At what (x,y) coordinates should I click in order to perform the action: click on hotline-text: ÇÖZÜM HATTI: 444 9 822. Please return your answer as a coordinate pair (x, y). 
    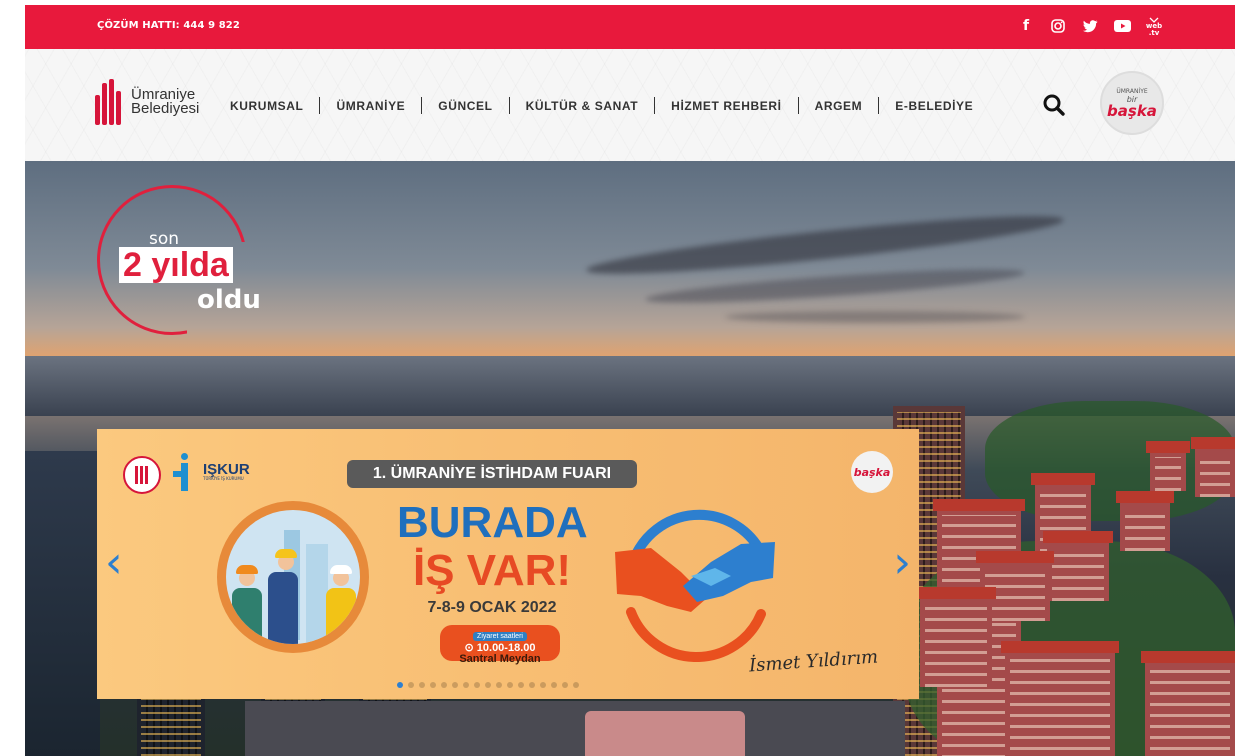
    Looking at the image, I should click on (168, 25).